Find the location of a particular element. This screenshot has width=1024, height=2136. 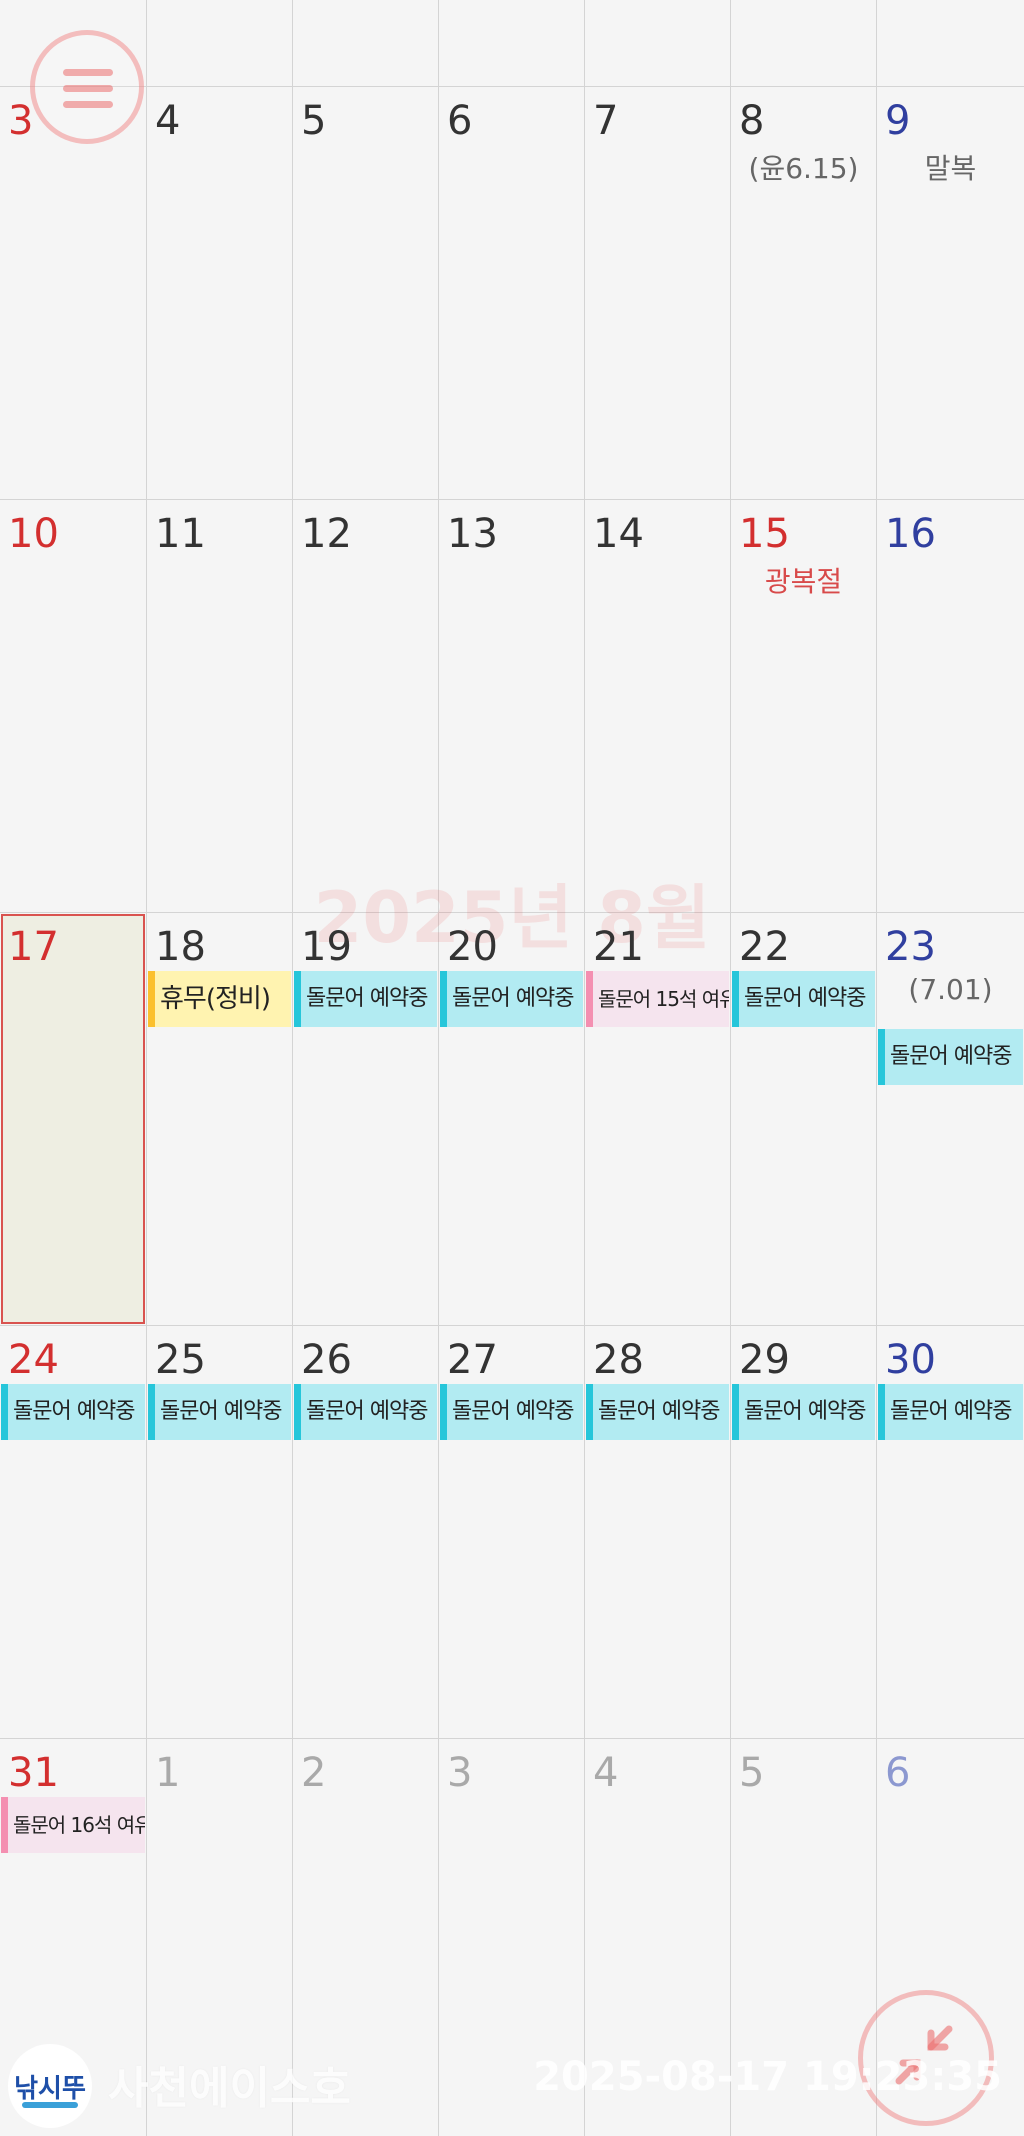

day-cell: 4 is located at coordinates (219, 293).